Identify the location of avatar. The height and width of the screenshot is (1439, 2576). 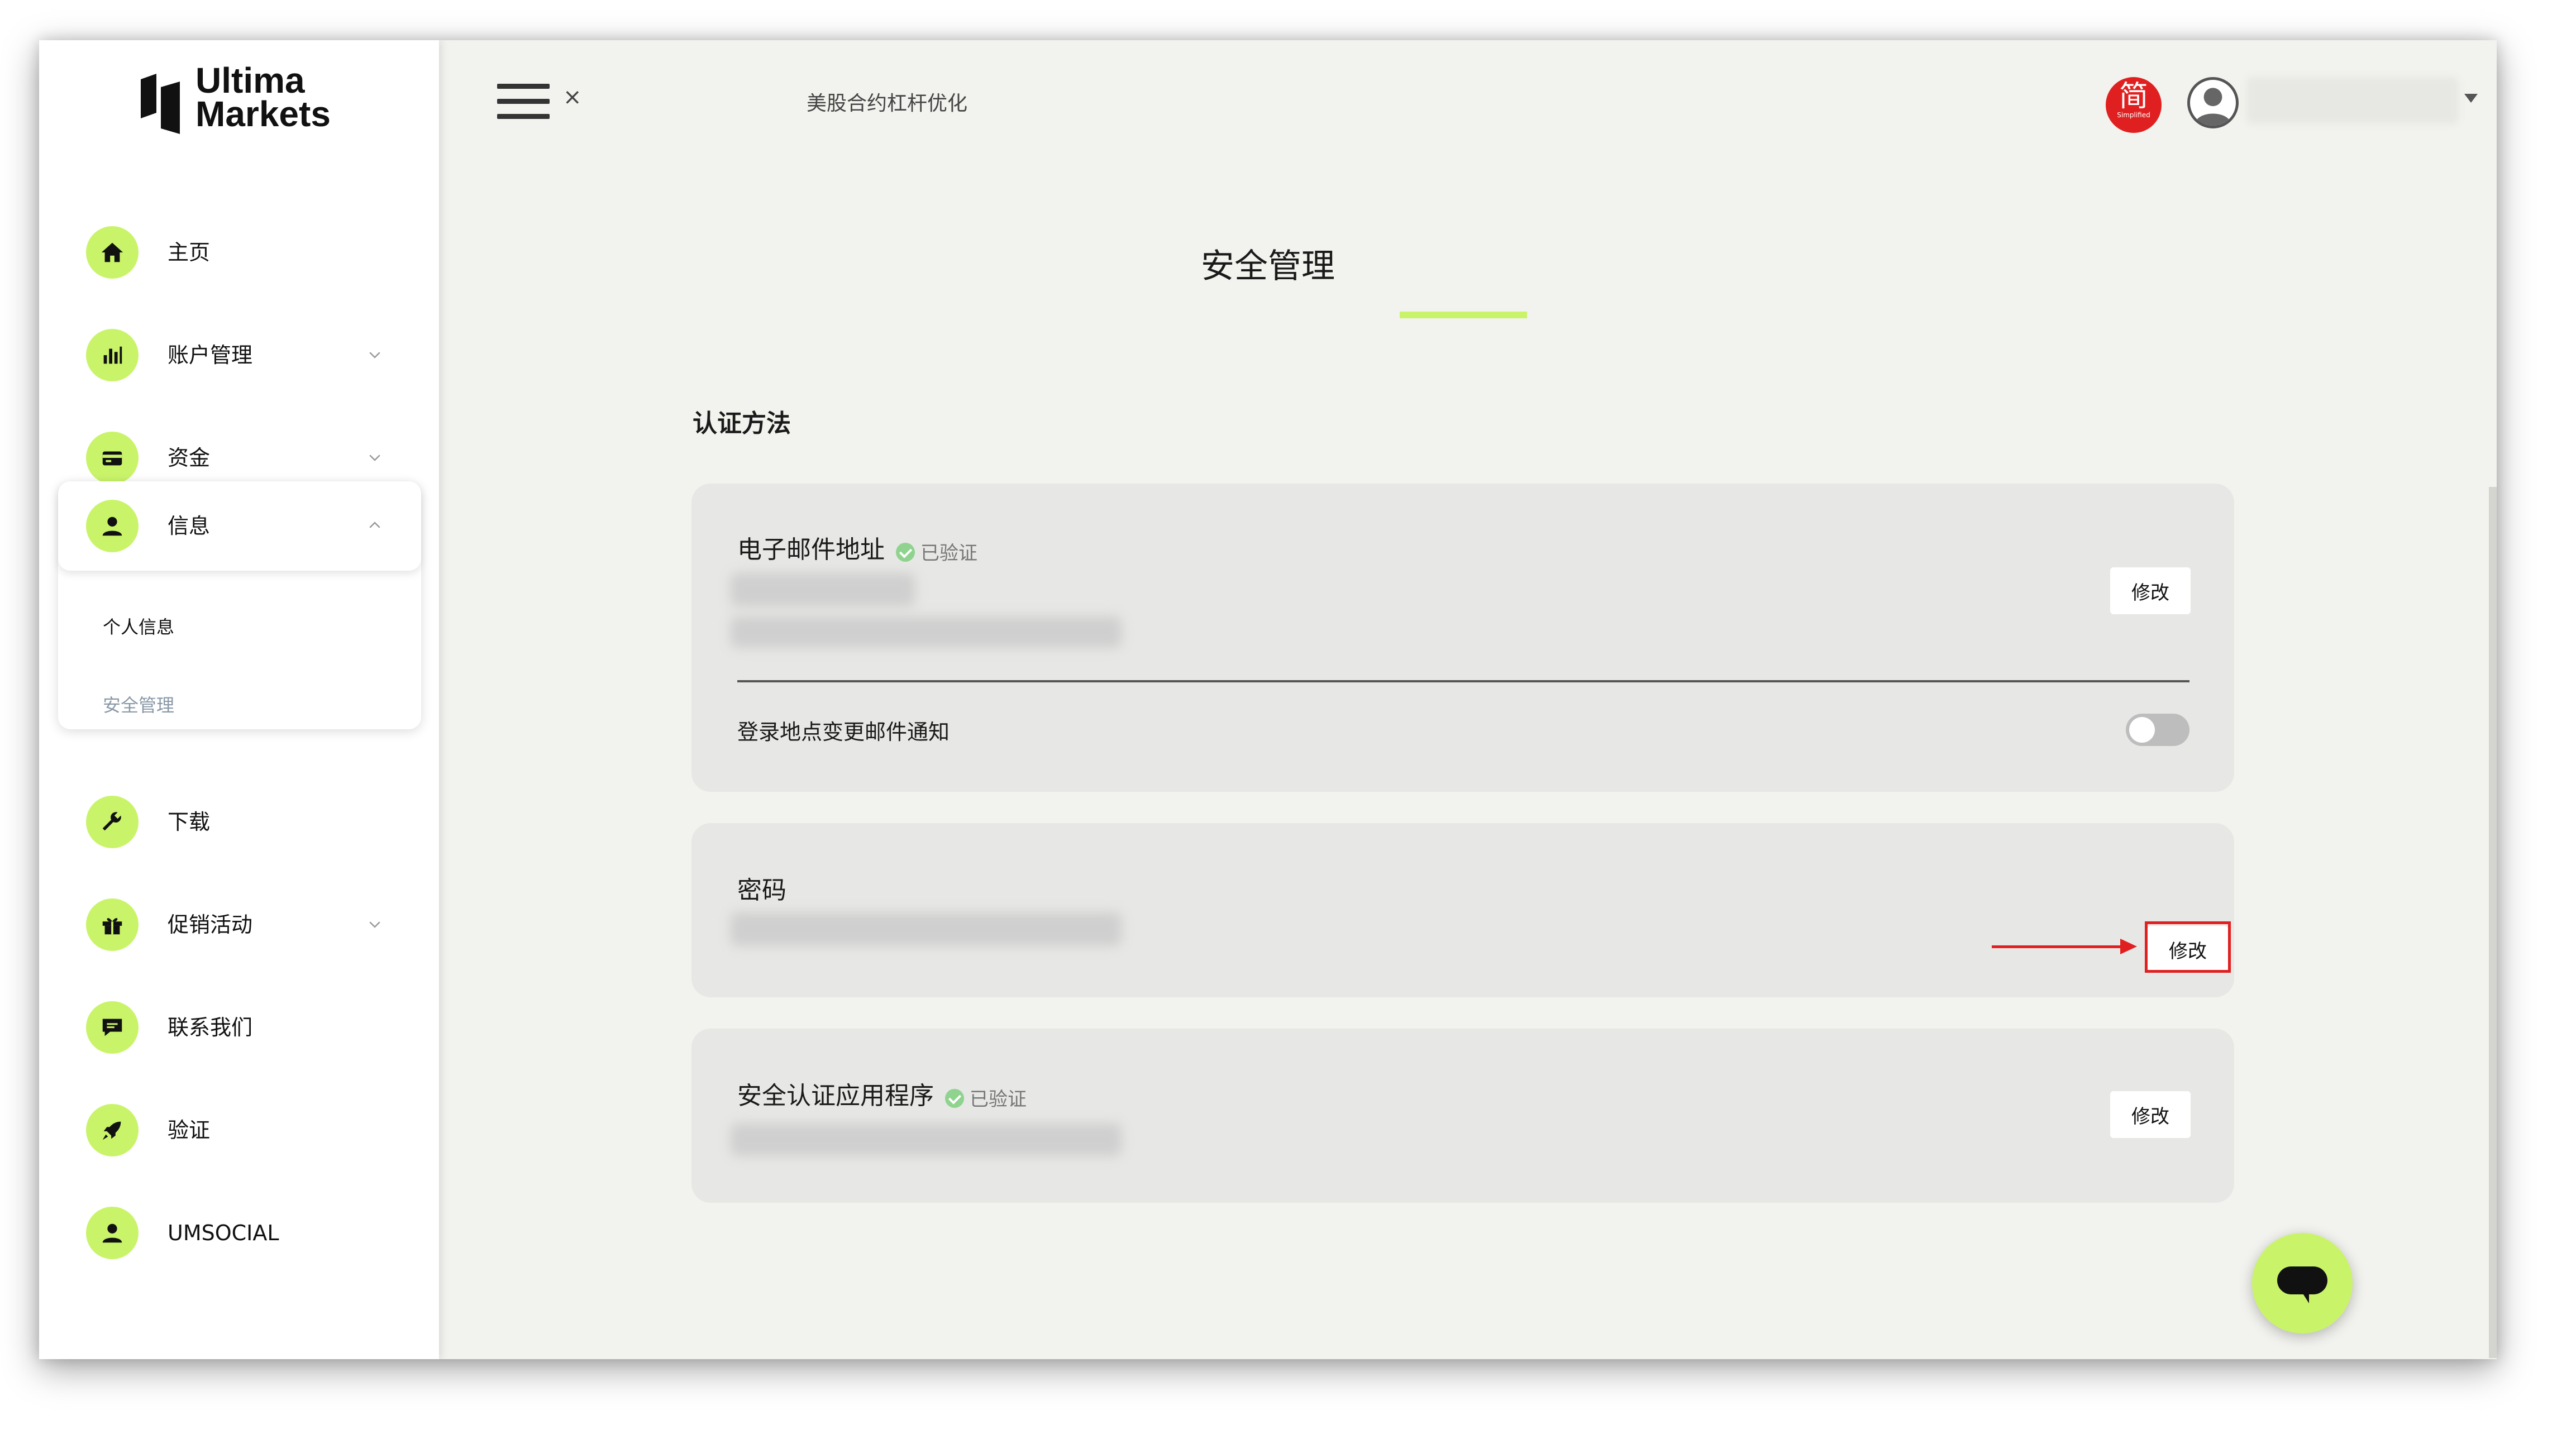
(2213, 103).